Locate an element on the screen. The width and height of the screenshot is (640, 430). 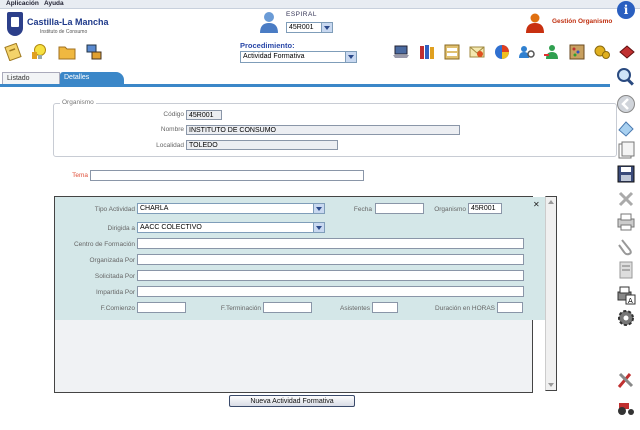
svg-text: A is located at coordinates (630, 301).